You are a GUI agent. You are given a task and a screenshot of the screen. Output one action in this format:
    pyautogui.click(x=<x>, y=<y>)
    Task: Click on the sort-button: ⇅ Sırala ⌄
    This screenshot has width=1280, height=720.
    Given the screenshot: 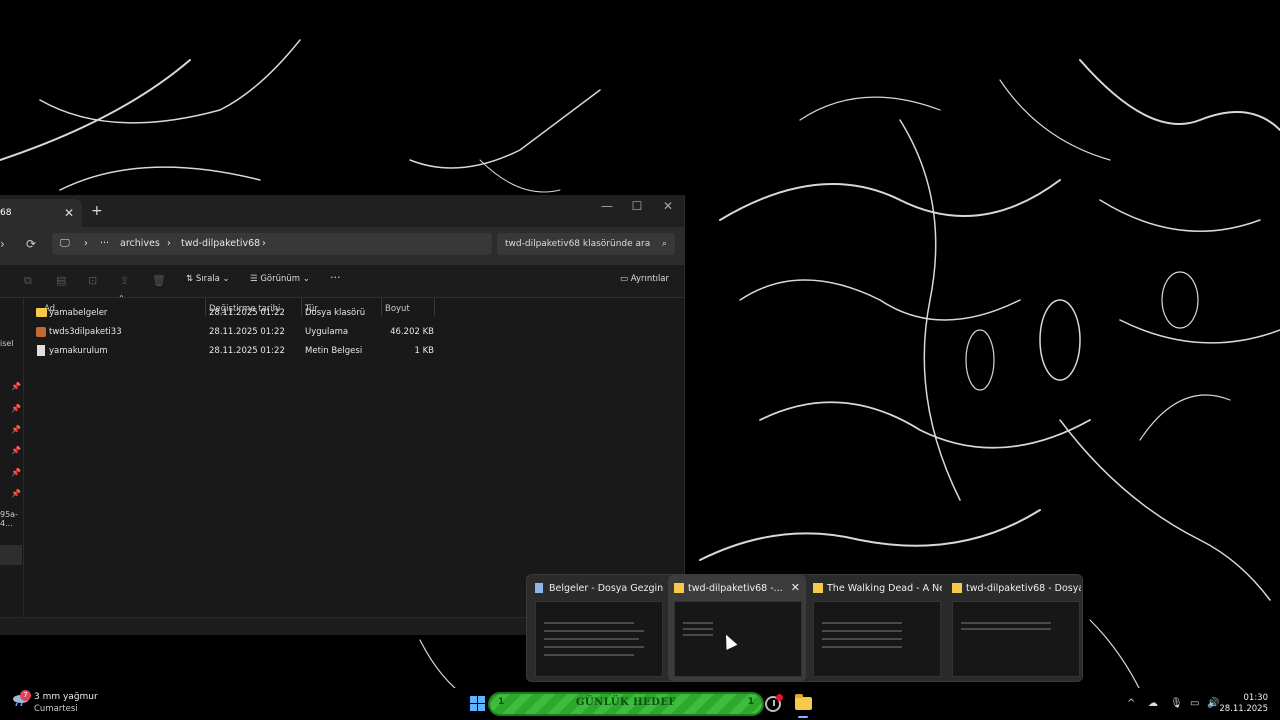 What is the action you would take?
    pyautogui.click(x=208, y=279)
    